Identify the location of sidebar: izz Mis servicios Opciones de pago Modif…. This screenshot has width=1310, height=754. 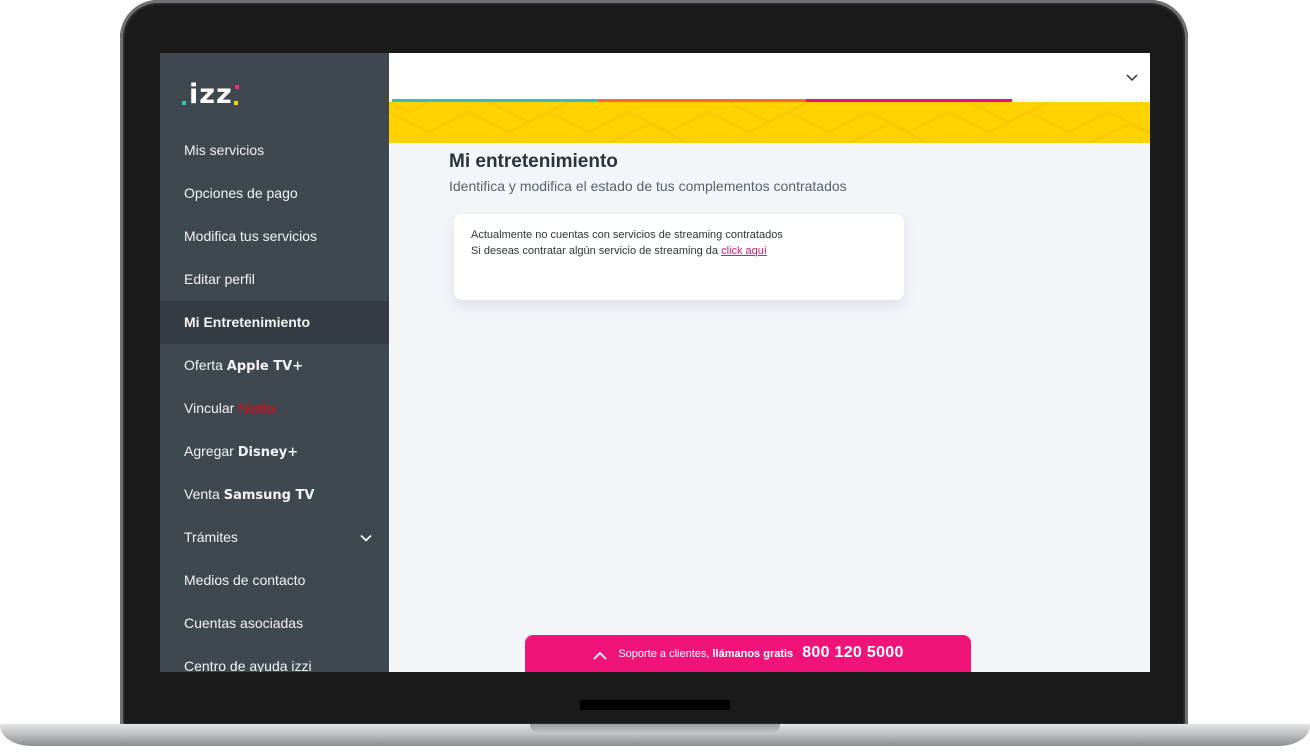
(274, 362).